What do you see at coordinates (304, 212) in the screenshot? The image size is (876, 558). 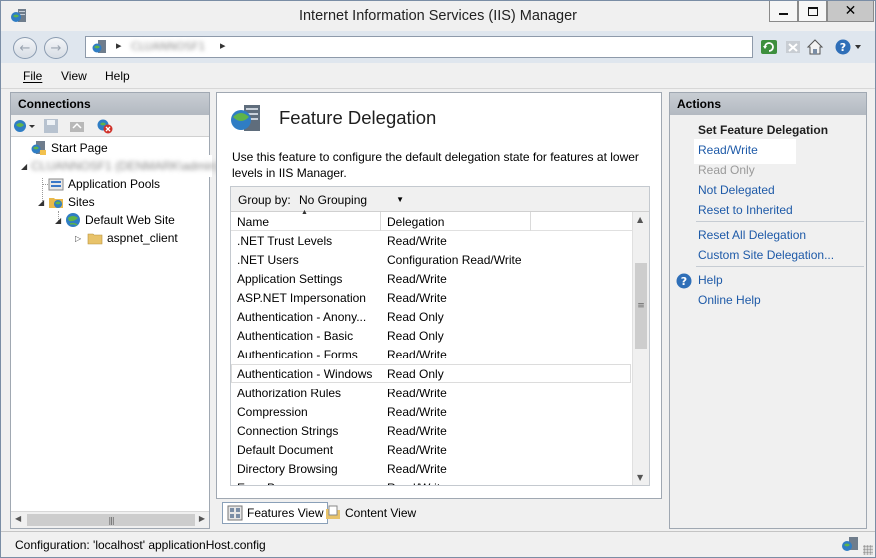 I see `sort-ascending-icon: ▲` at bounding box center [304, 212].